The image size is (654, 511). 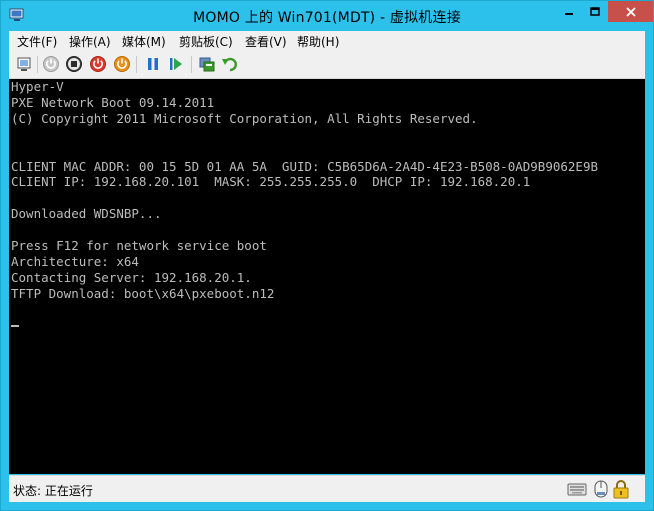 I want to click on minimize-icon, so click(x=568, y=13).